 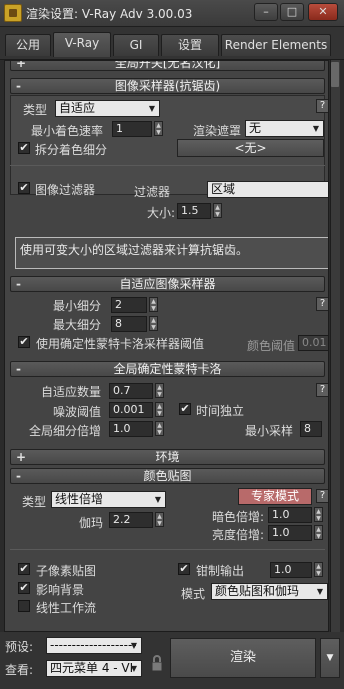 What do you see at coordinates (322, 106) in the screenshot?
I see `image-sampler-help-button: ?` at bounding box center [322, 106].